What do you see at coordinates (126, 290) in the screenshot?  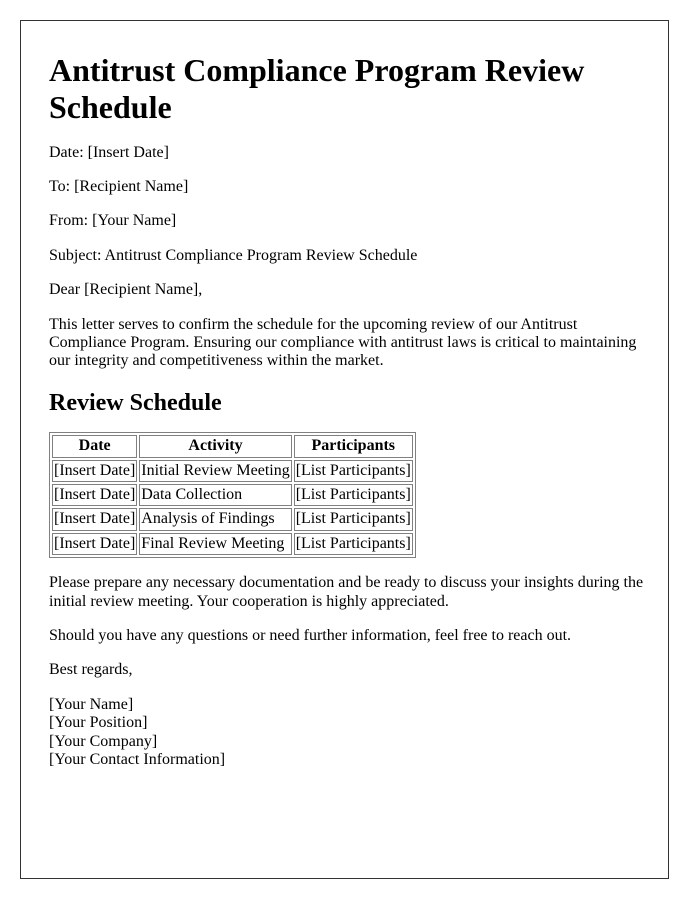 I see `salutation: Dear [Recipient Name],` at bounding box center [126, 290].